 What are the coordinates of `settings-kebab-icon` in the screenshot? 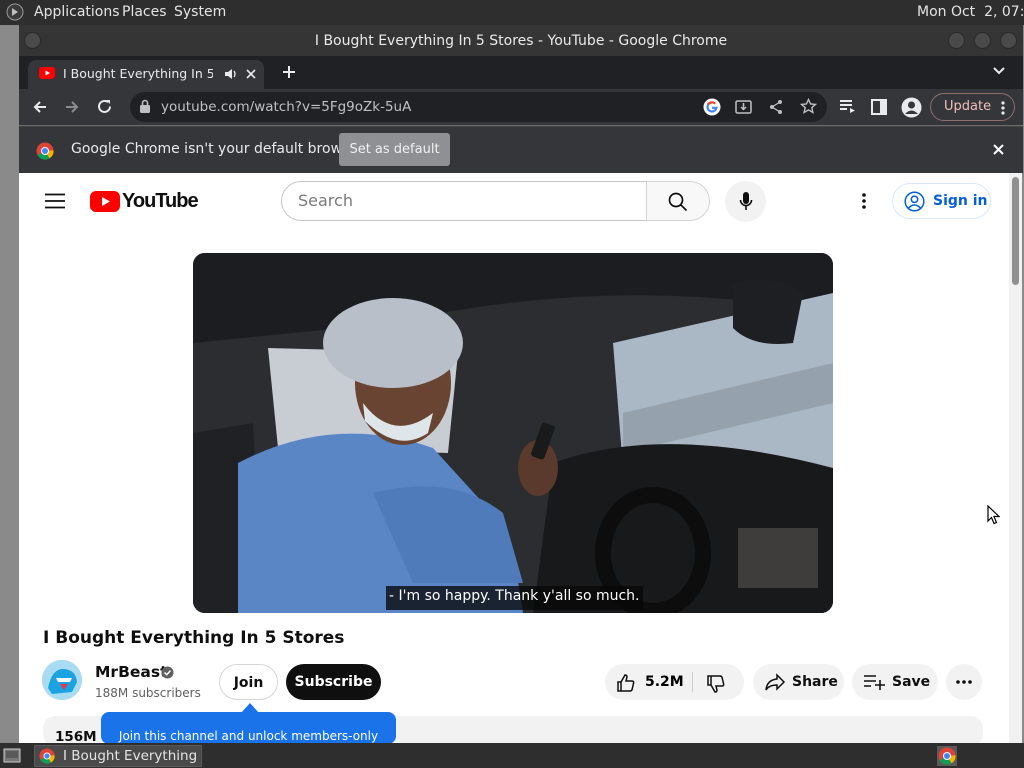 It's located at (864, 201).